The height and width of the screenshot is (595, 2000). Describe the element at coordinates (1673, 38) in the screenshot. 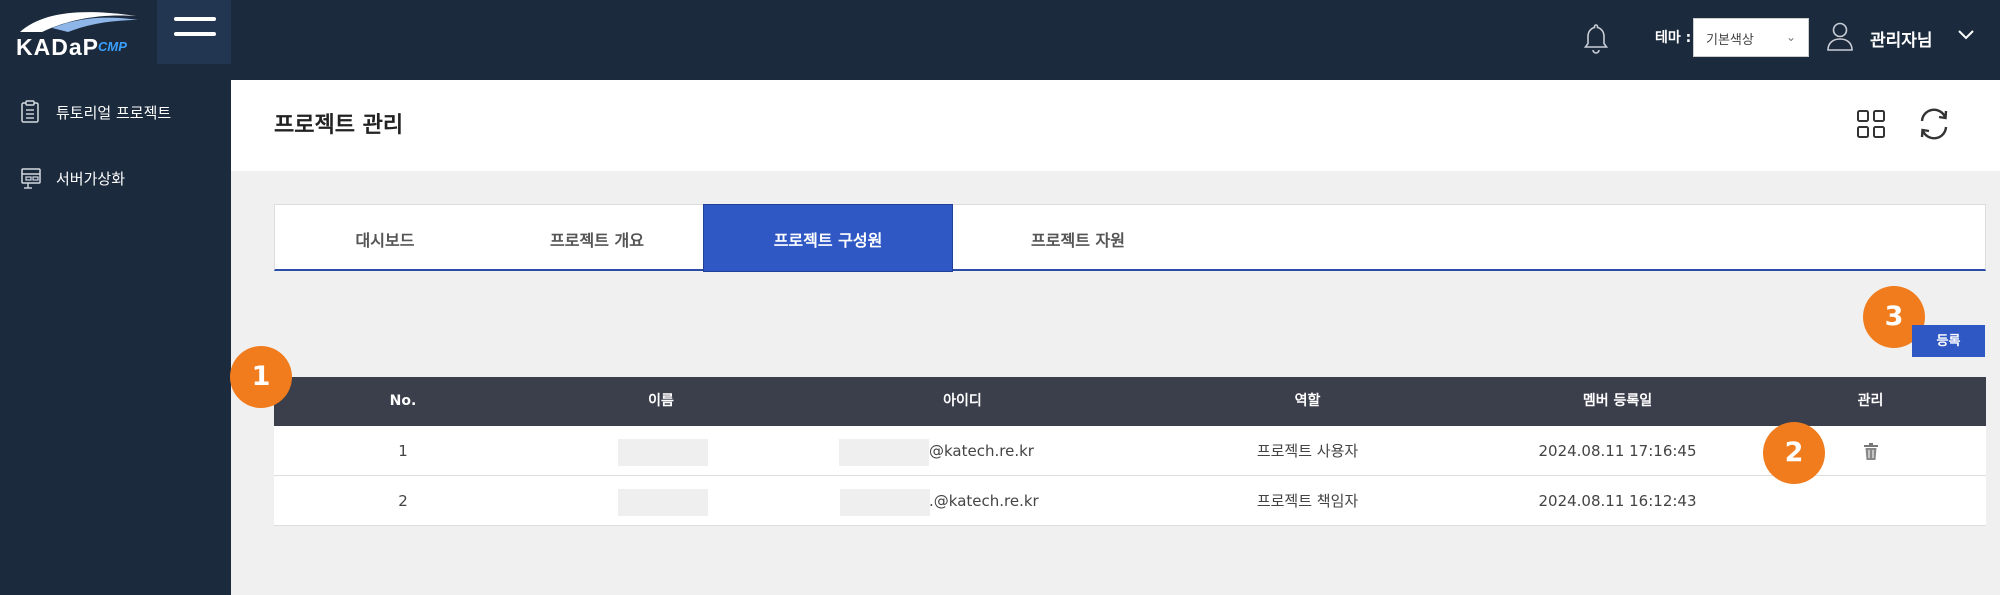

I see `theme-label: 테마 :` at that location.